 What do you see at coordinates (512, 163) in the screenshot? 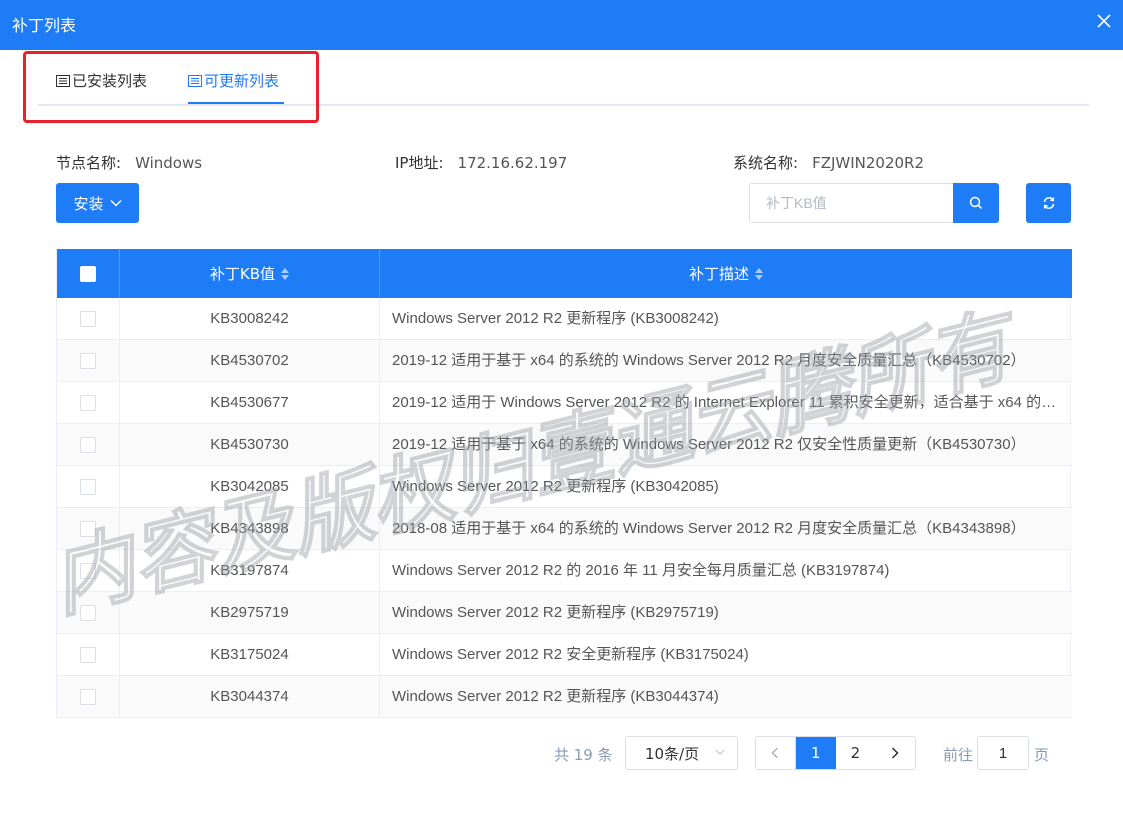
I see `ip-value: 172.16.62.197` at bounding box center [512, 163].